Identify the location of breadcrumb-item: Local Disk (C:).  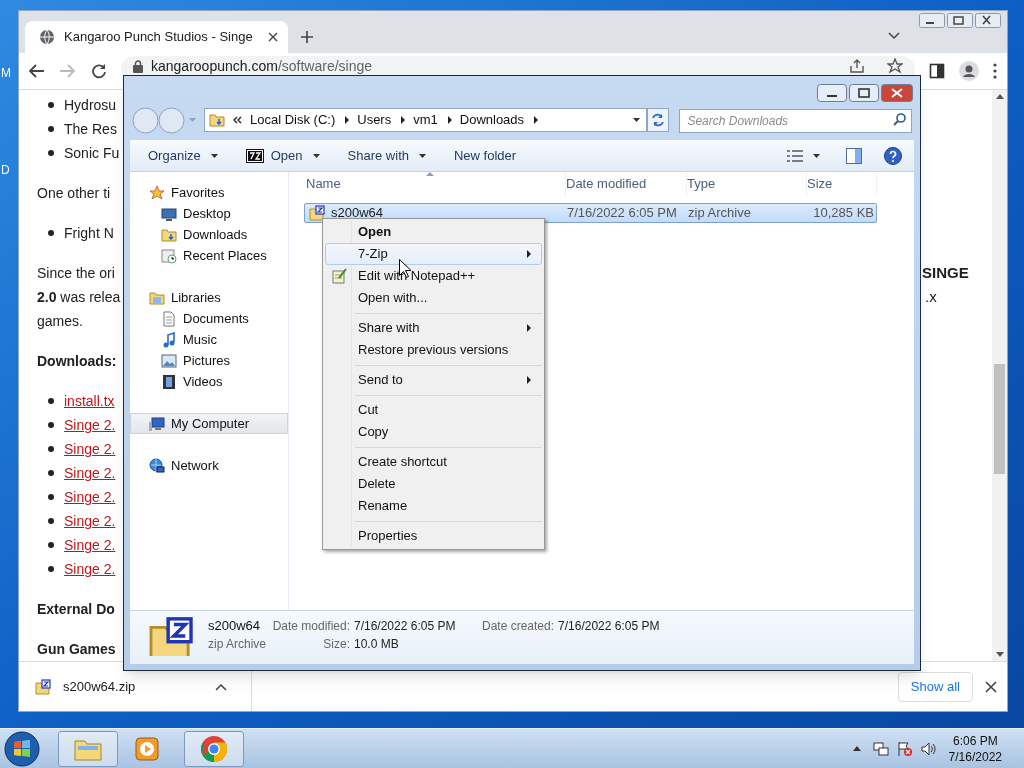
(293, 120).